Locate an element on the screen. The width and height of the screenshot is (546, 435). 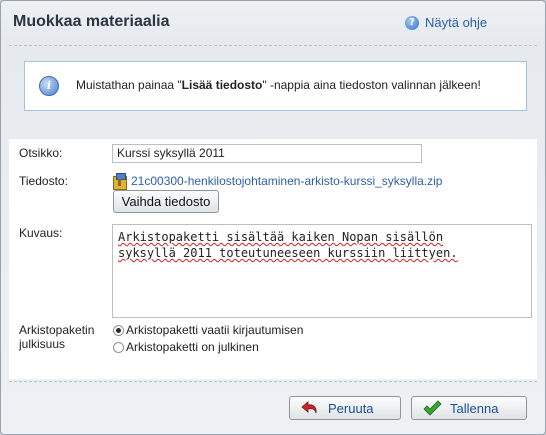
show-help-label: Näytä ohje is located at coordinates (456, 22).